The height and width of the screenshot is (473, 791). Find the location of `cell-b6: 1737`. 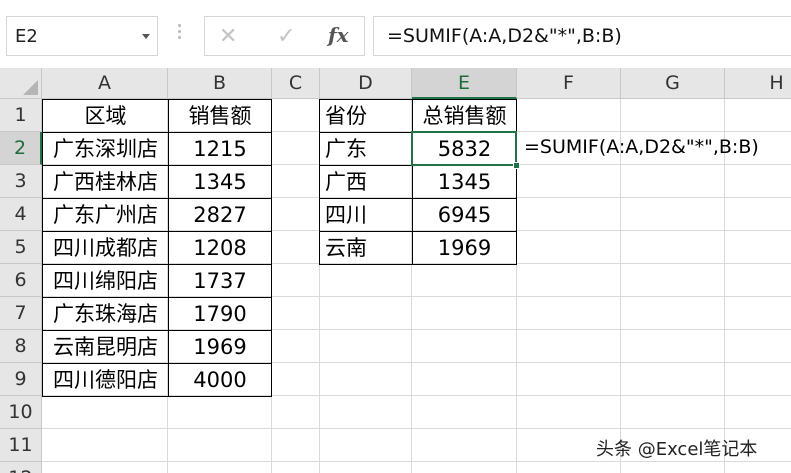

cell-b6: 1737 is located at coordinates (220, 281).